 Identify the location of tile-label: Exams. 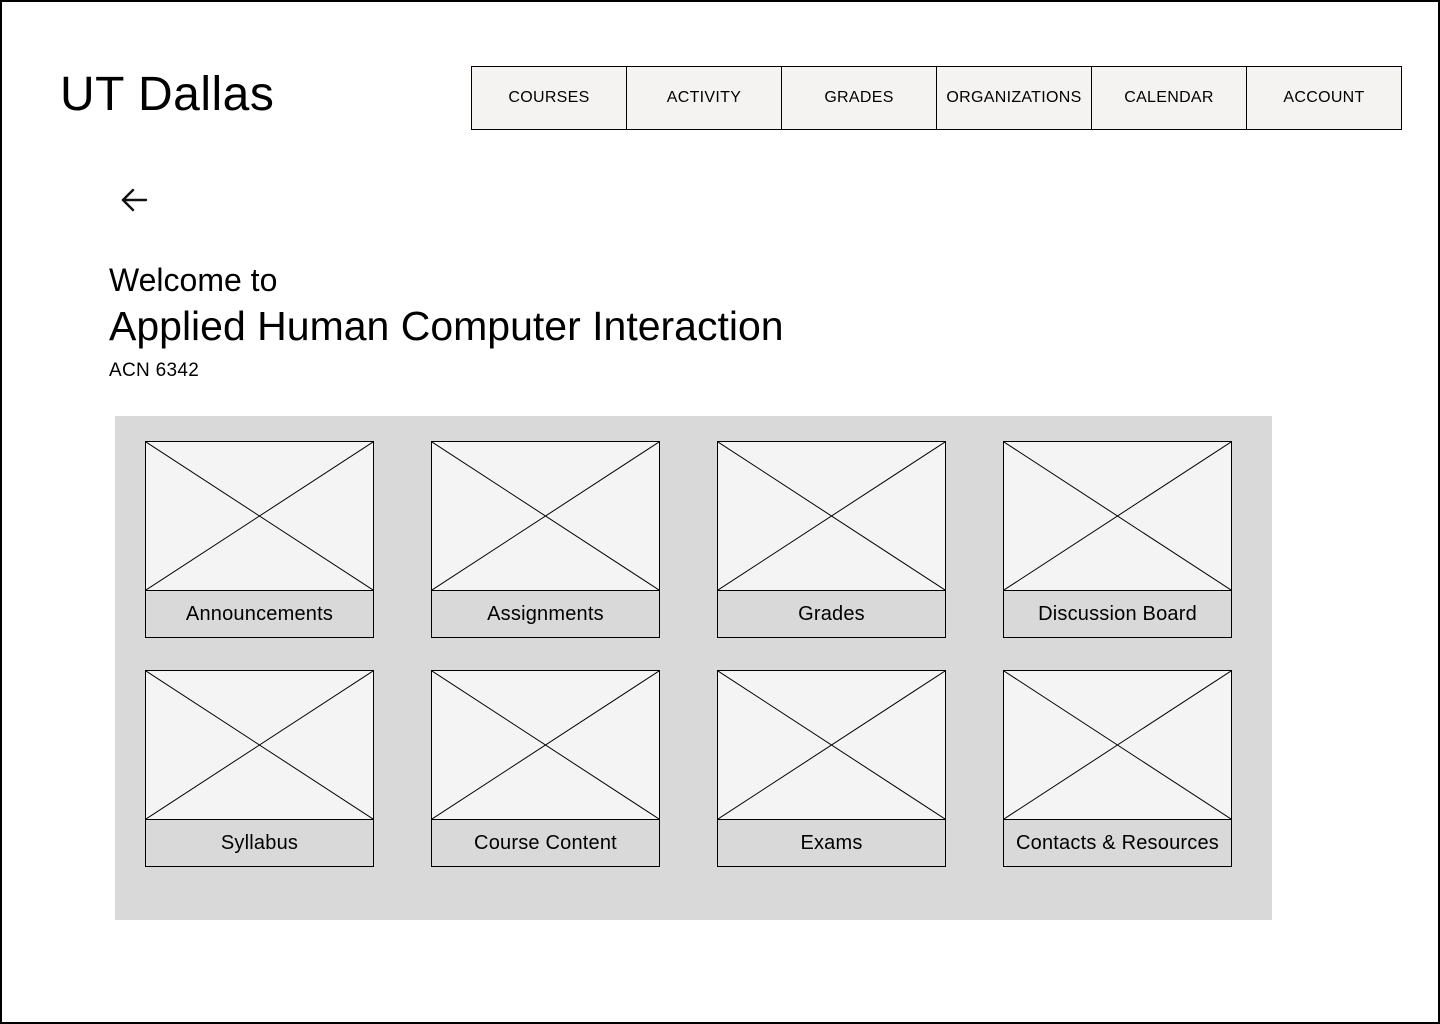
(831, 843).